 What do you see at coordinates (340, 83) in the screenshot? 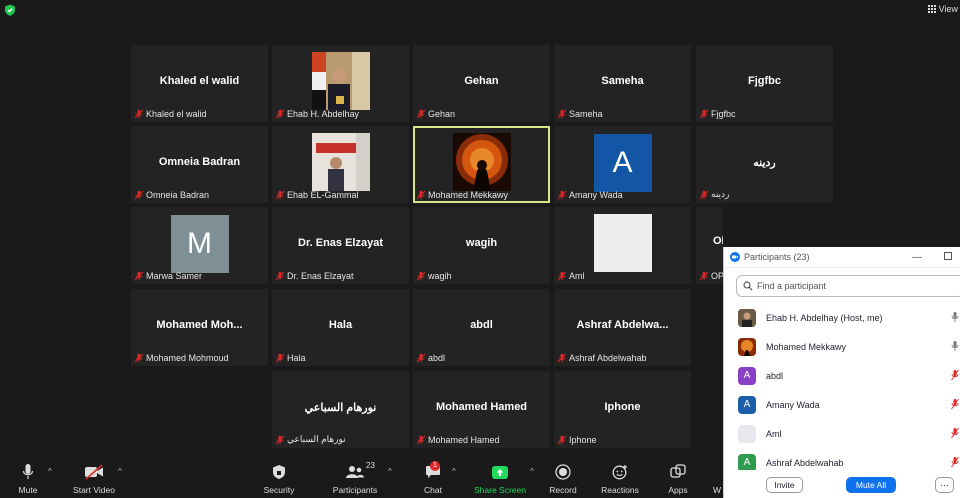
I see `video-tile: Ehab H. Abdelhay` at bounding box center [340, 83].